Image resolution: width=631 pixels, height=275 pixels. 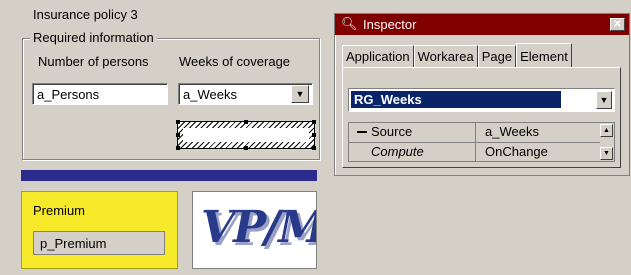 I want to click on element-dropdown-button: ▼, so click(x=604, y=100).